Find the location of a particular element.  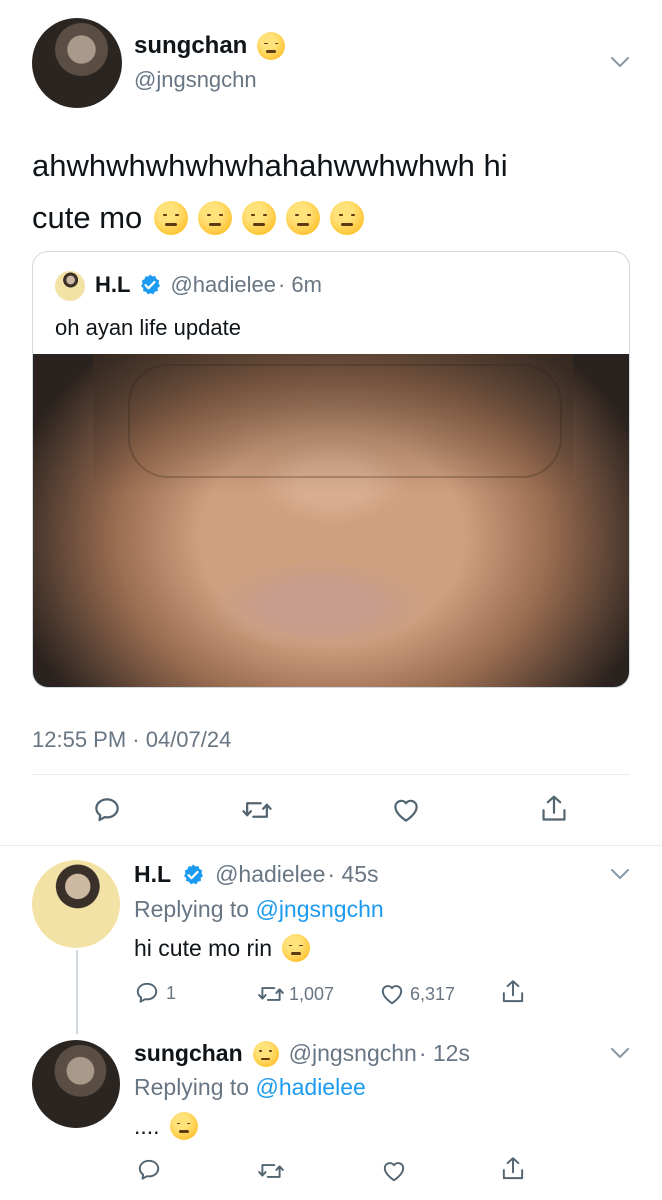

reply-text: hi cute mo rin is located at coordinates (222, 948).